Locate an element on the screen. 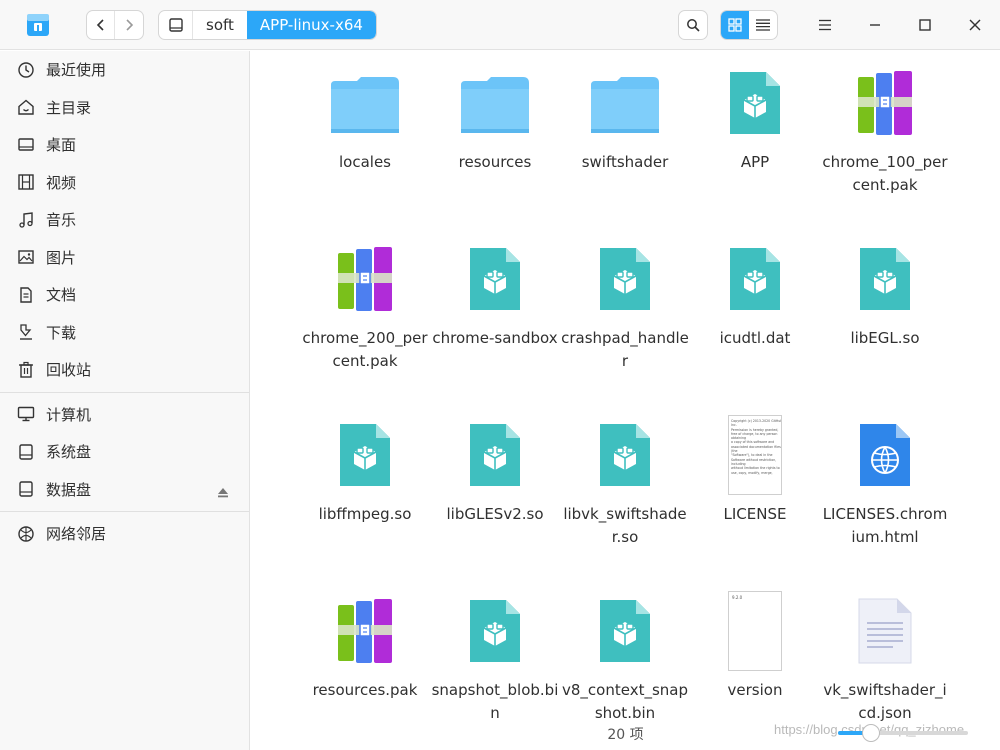  json-file-icon is located at coordinates (885, 631).